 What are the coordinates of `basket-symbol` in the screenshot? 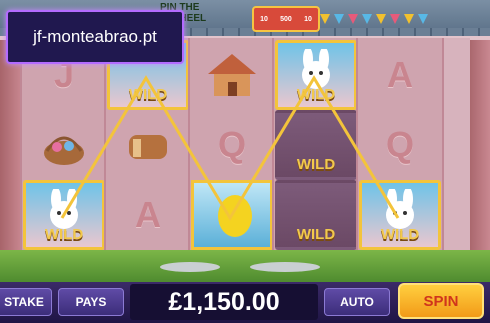 It's located at (64, 145).